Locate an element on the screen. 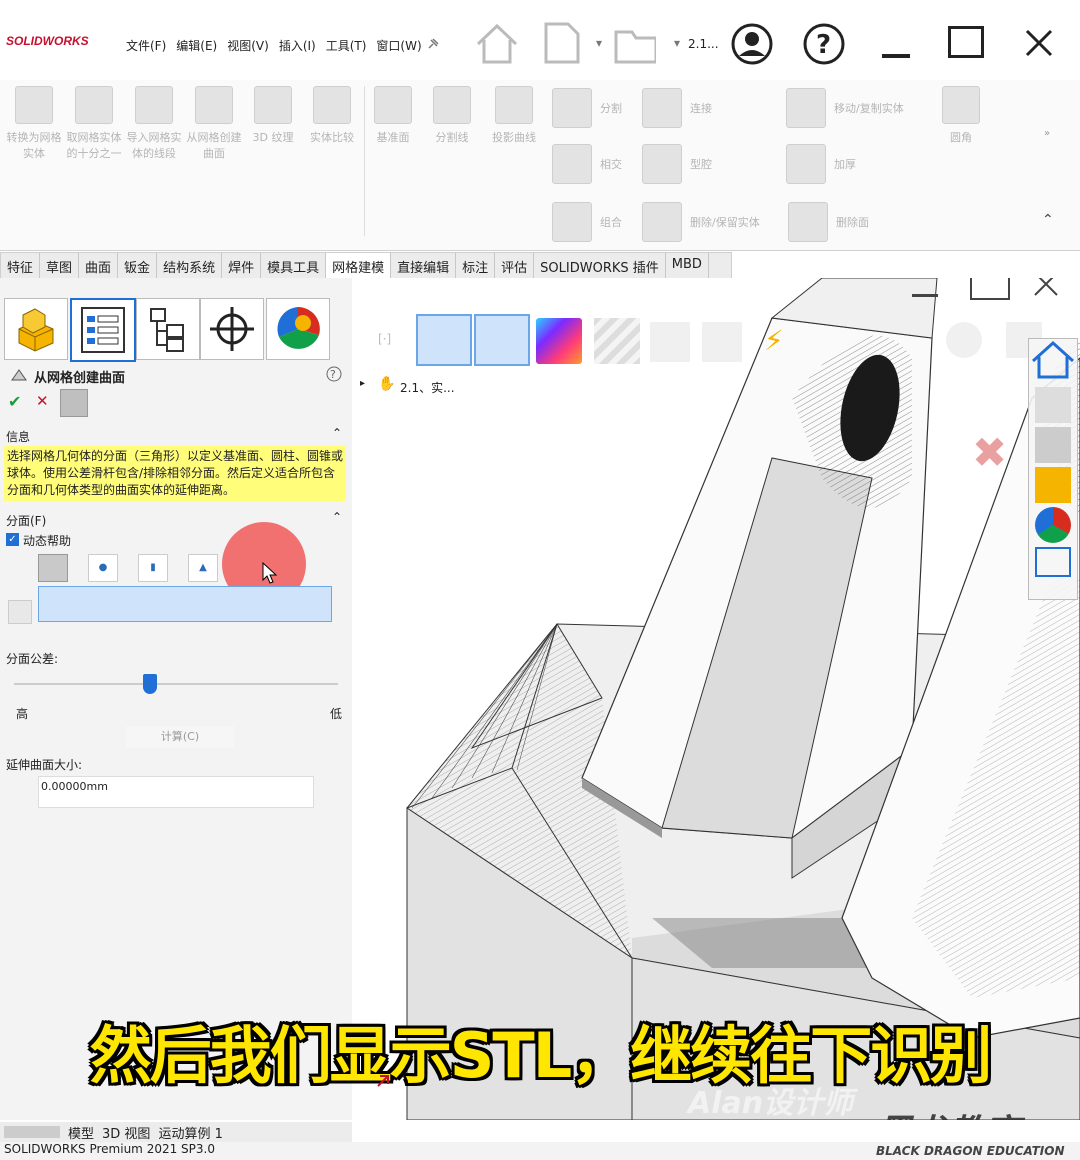  file-explorer-icon is located at coordinates (1053, 445).